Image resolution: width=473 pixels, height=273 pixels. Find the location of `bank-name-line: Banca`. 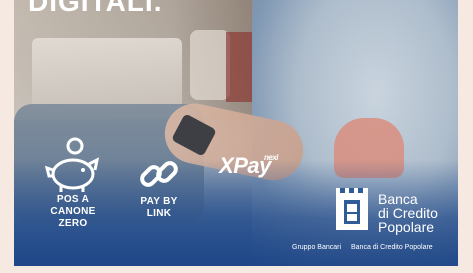

bank-name-line: Banca is located at coordinates (398, 199).